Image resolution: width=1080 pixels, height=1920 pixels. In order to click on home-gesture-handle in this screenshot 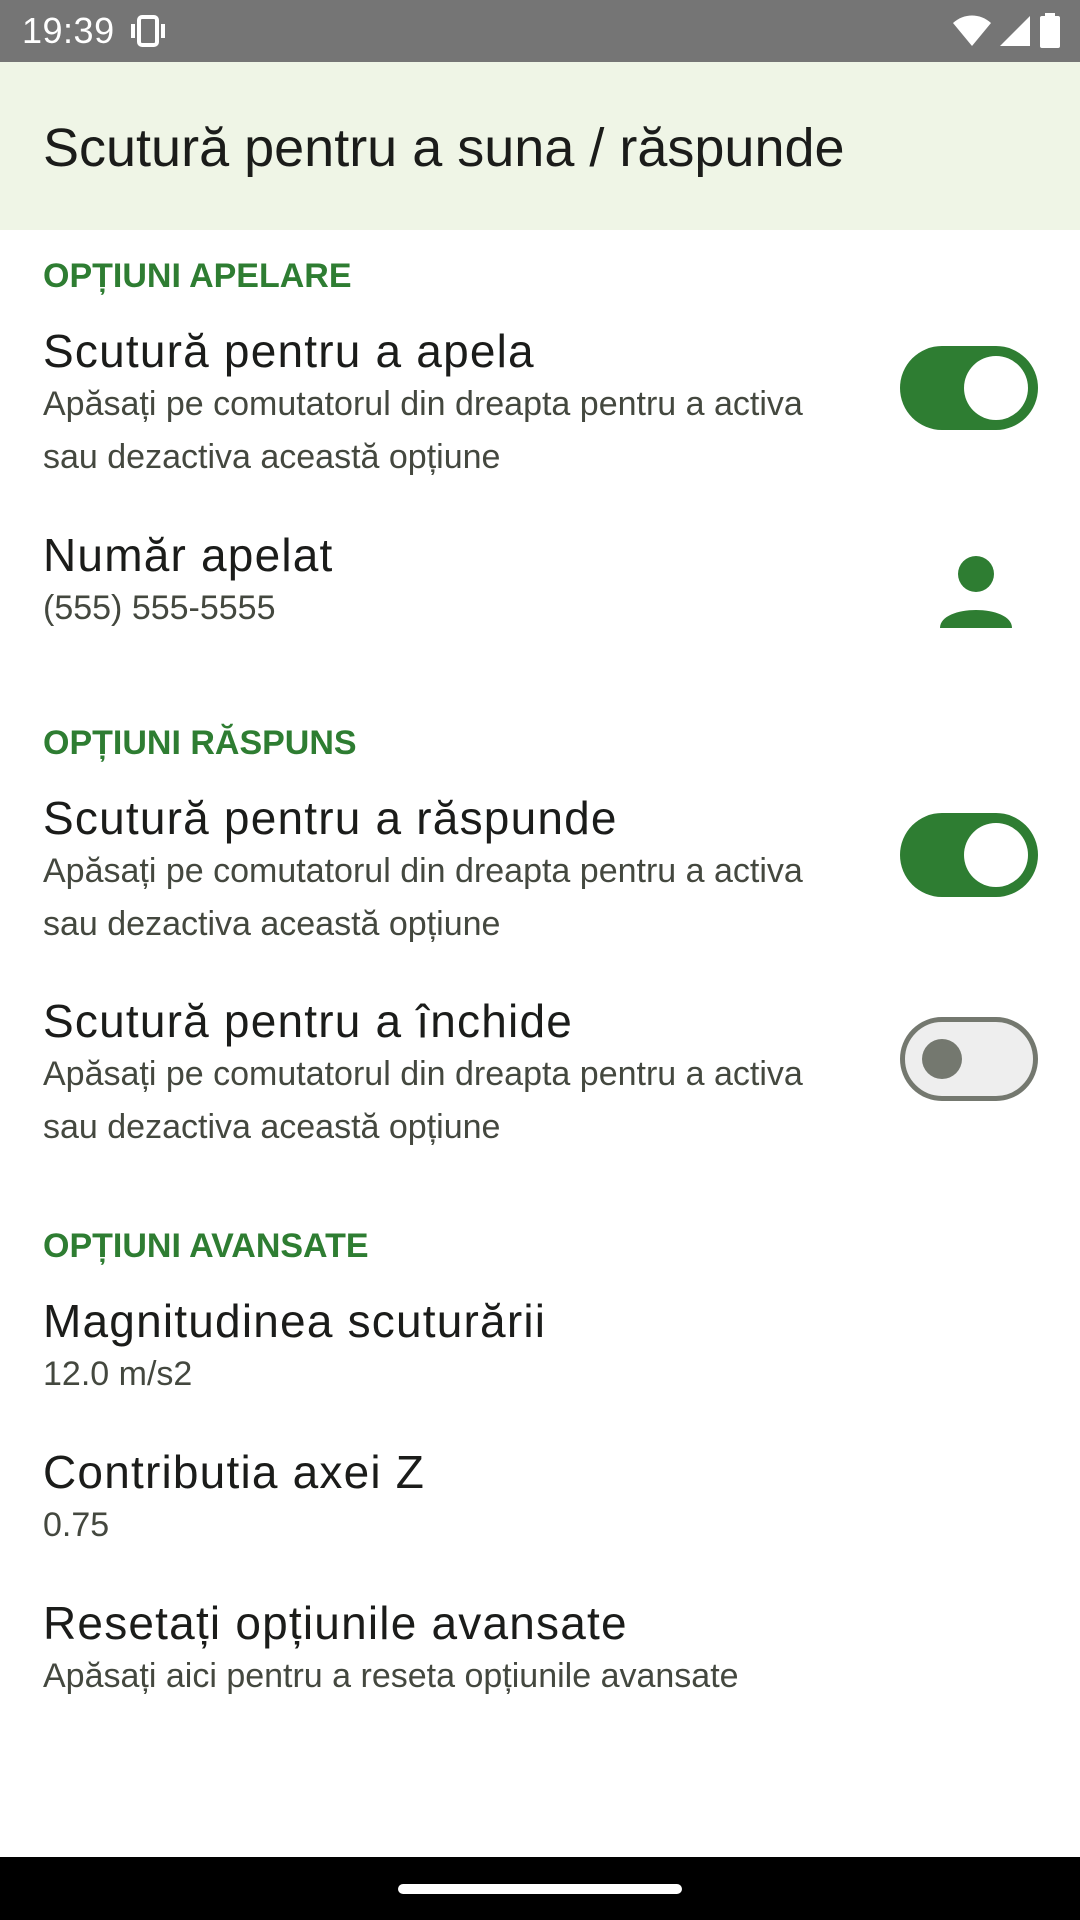, I will do `click(540, 1889)`.